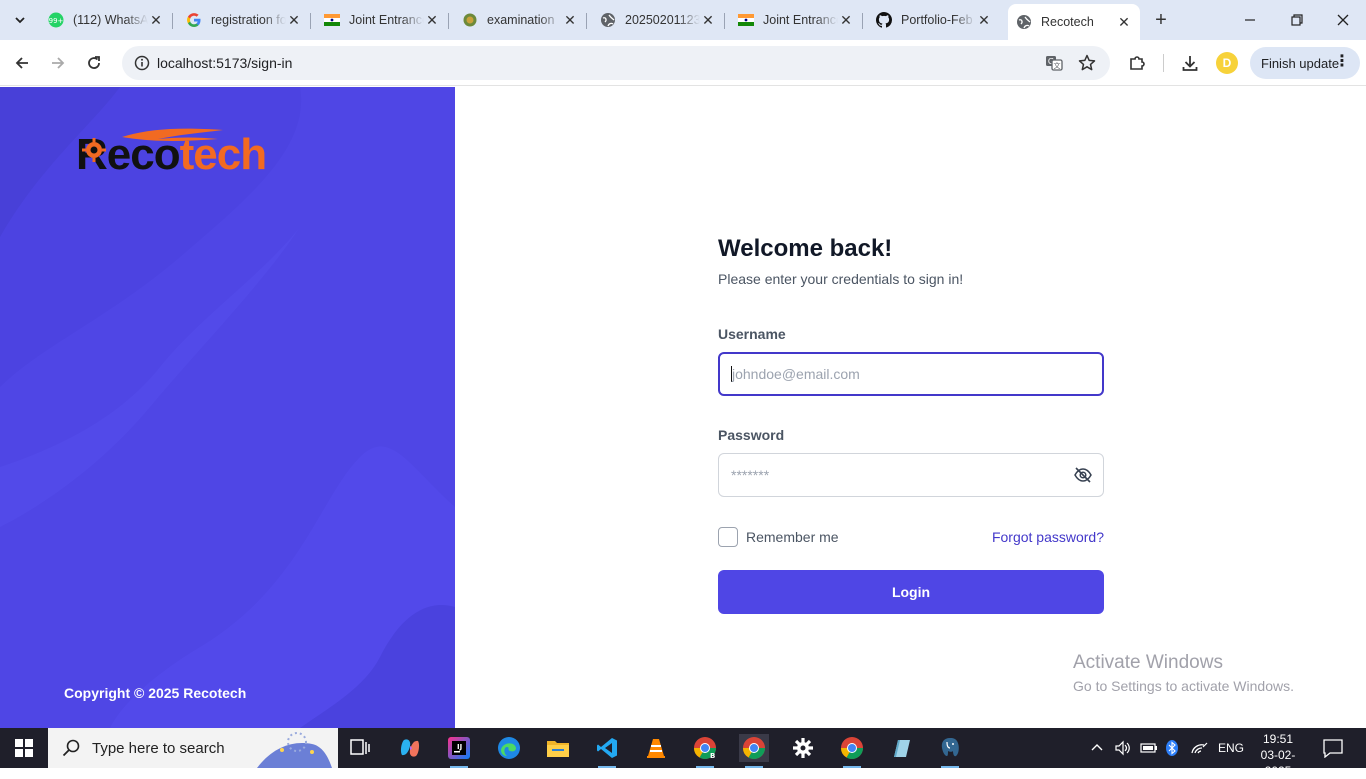 The width and height of the screenshot is (1366, 779). I want to click on url-text: localhost:5173/sign-in, so click(224, 63).